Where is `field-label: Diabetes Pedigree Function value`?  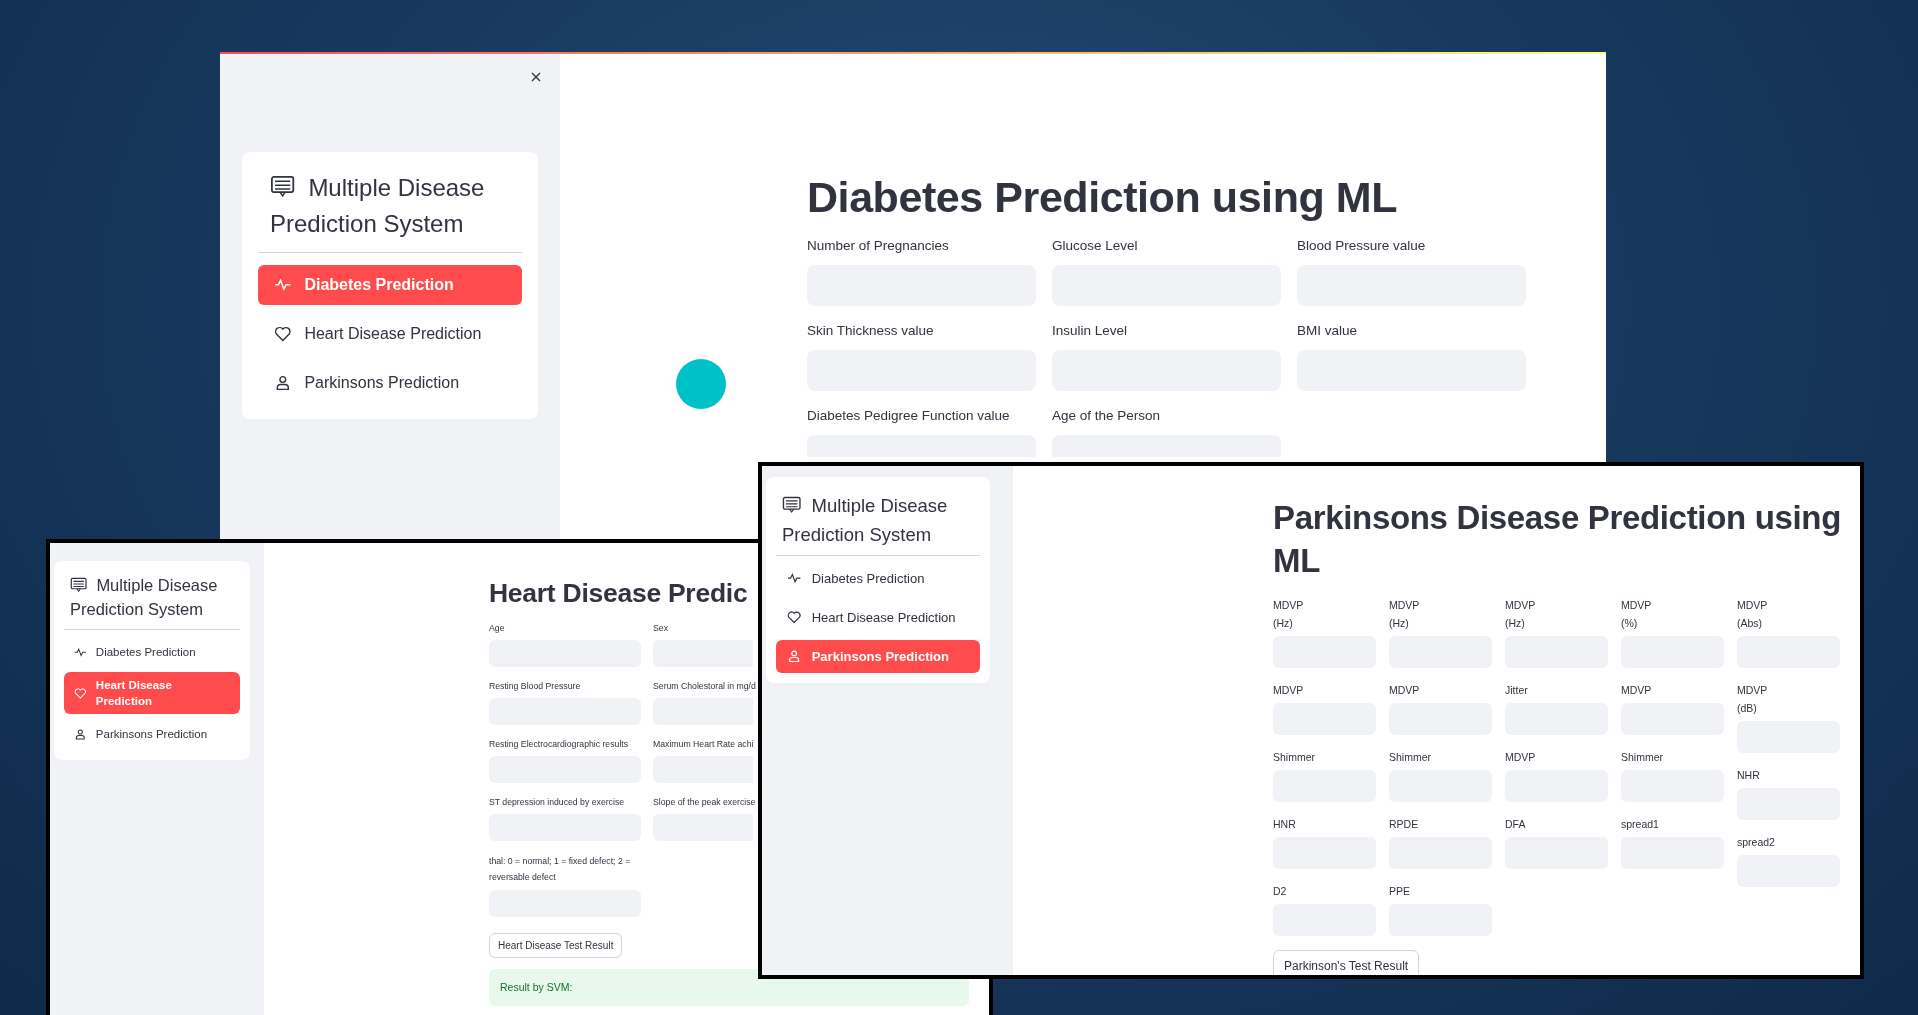
field-label: Diabetes Pedigree Function value is located at coordinates (909, 416).